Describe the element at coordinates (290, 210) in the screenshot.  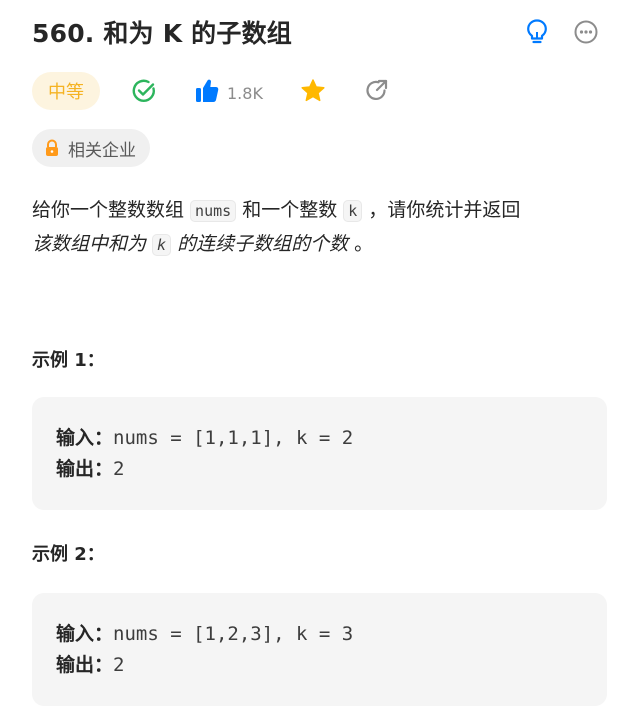
I see `description-text: 和一个整数` at that location.